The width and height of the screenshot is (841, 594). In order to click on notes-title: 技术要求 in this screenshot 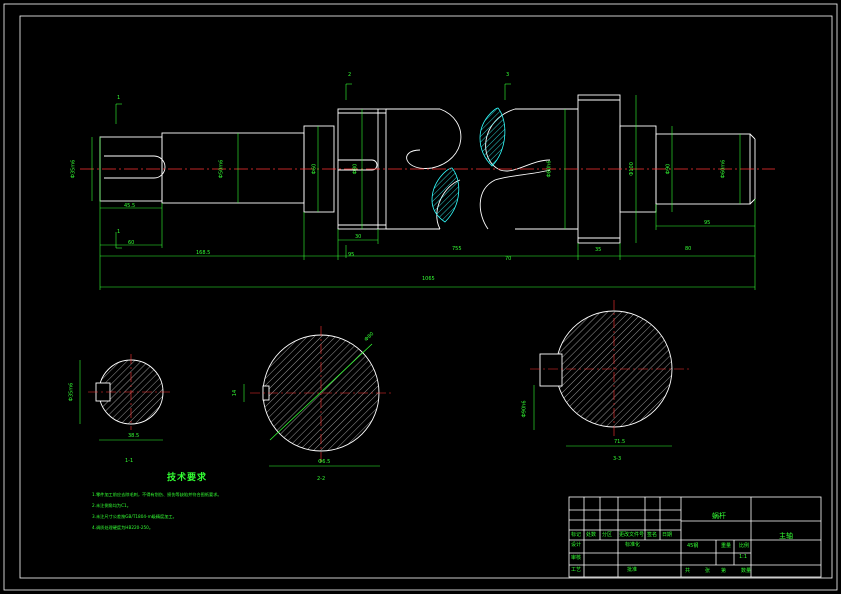, I will do `click(186, 478)`.